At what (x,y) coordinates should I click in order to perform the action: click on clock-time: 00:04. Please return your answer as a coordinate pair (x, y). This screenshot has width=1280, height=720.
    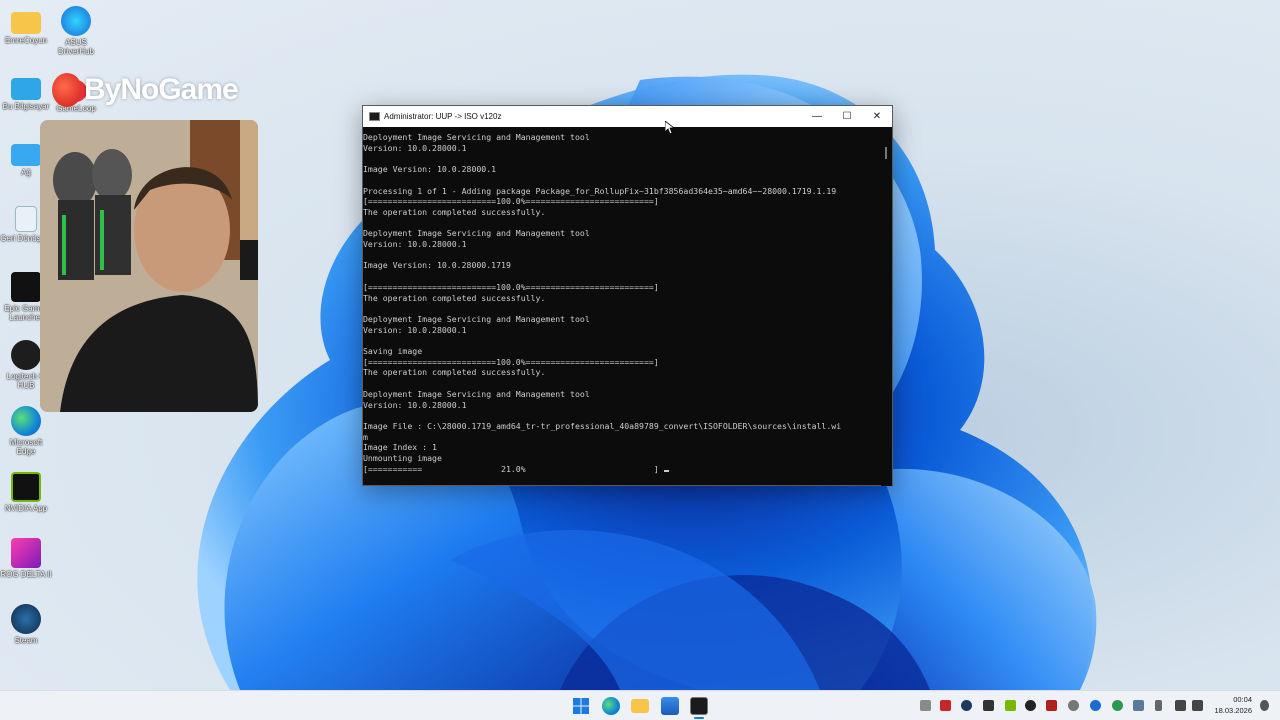
    Looking at the image, I should click on (1242, 699).